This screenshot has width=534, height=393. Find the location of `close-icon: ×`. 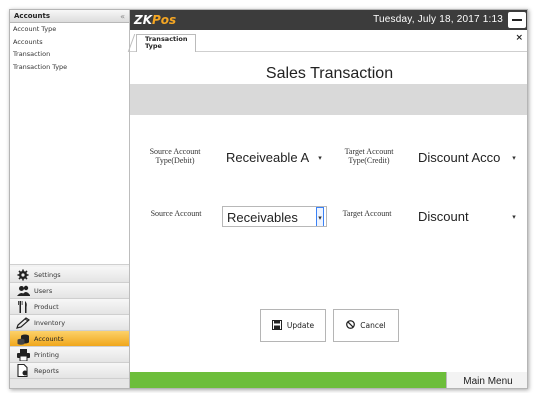

close-icon: × is located at coordinates (519, 38).